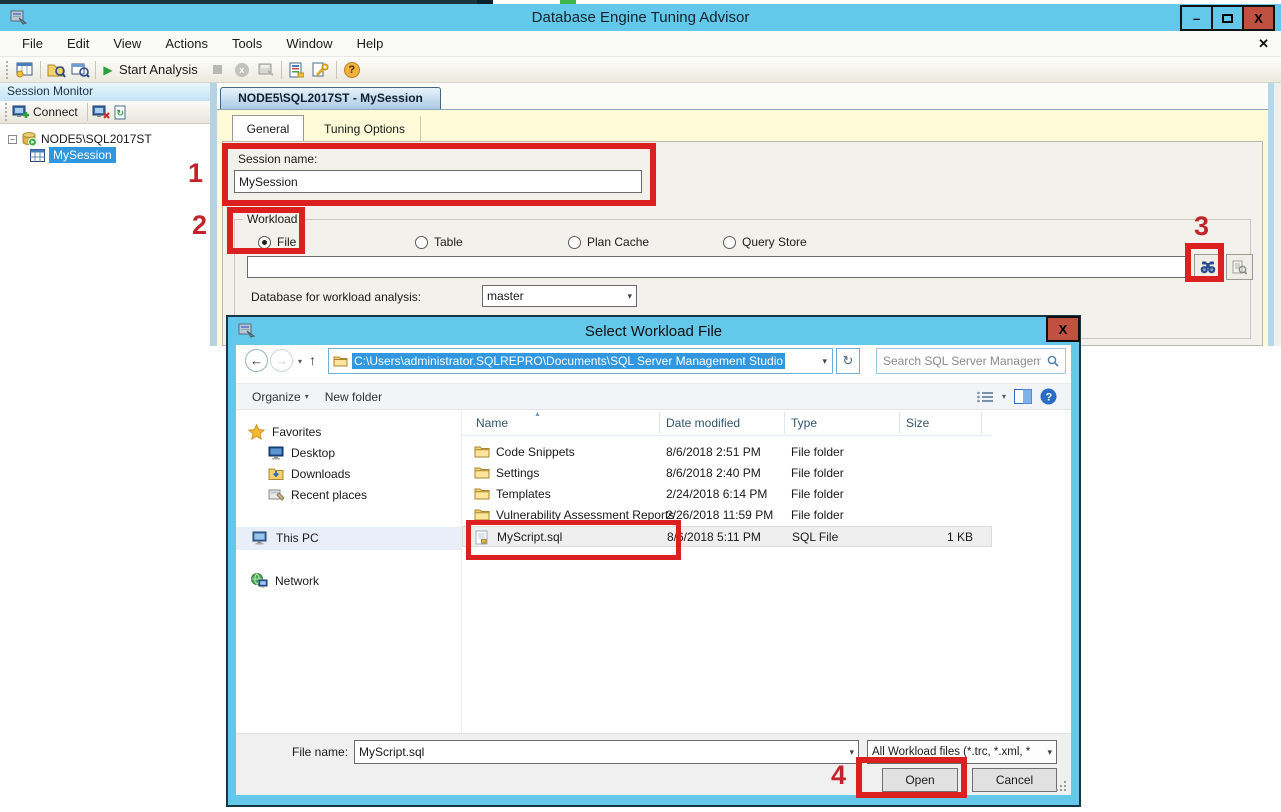 The height and width of the screenshot is (812, 1281). Describe the element at coordinates (309, 474) in the screenshot. I see `sidebar-item-downloads: Downloads` at that location.